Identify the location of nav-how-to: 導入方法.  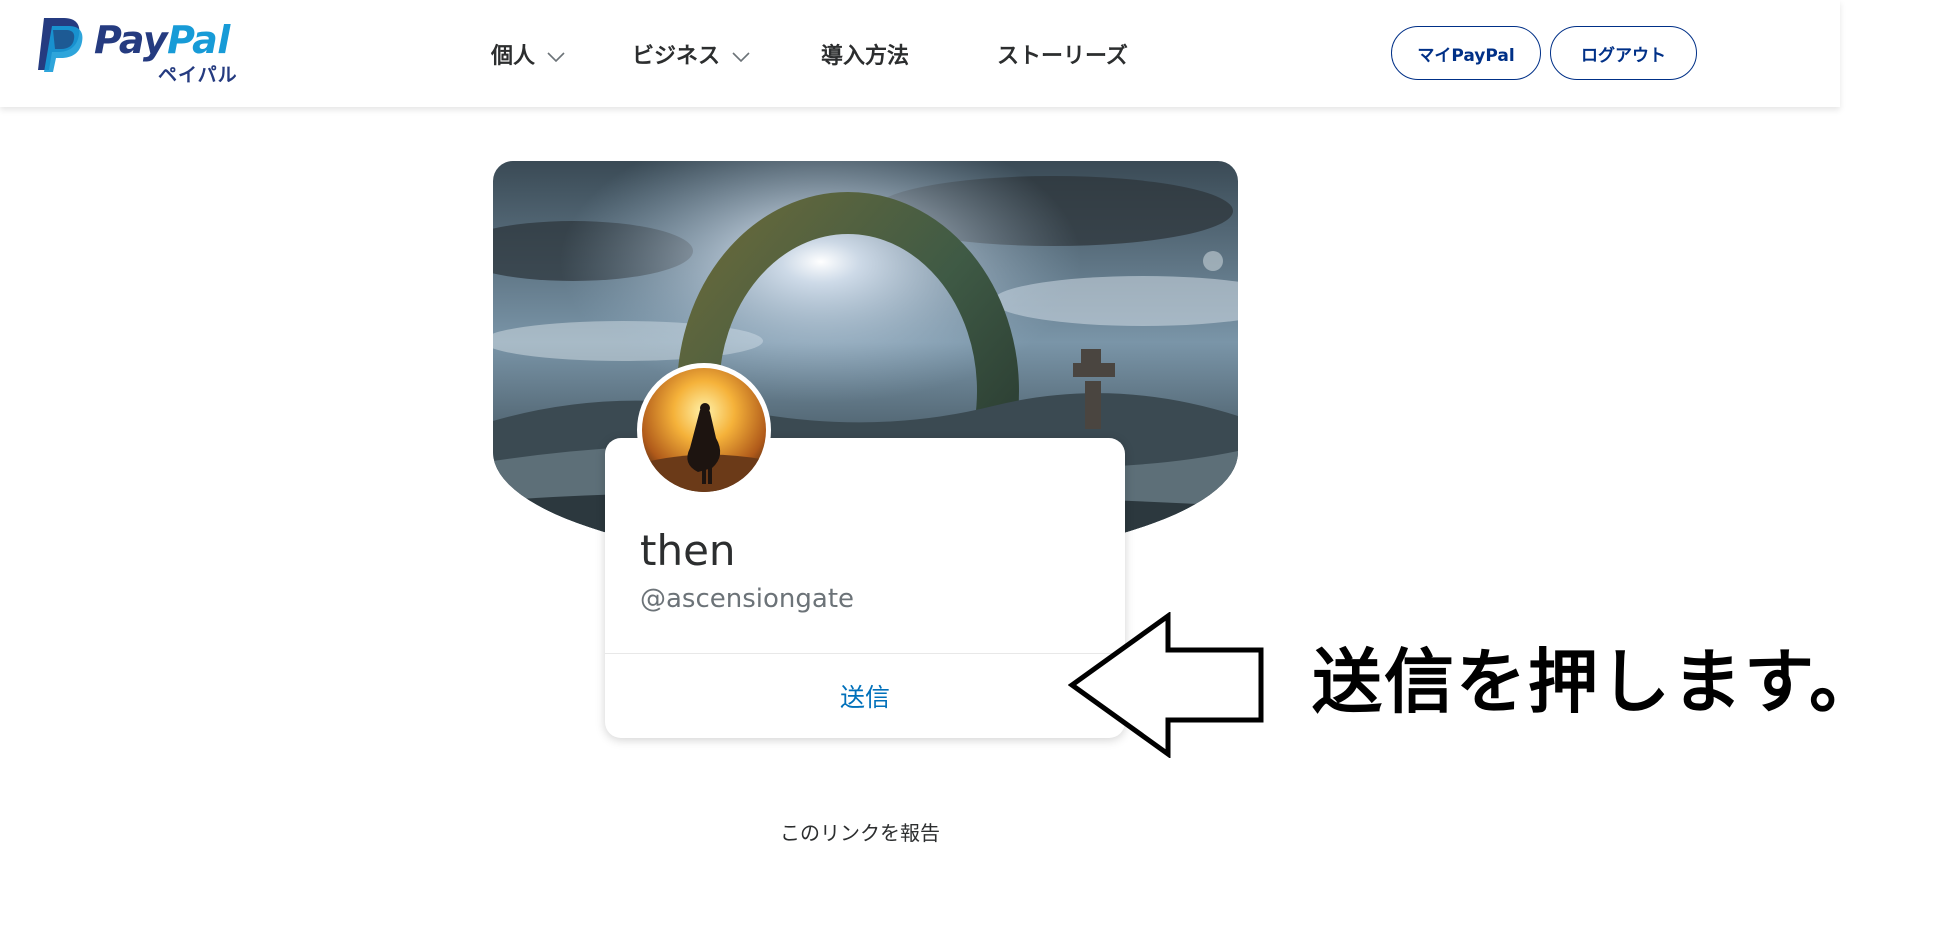
(865, 54).